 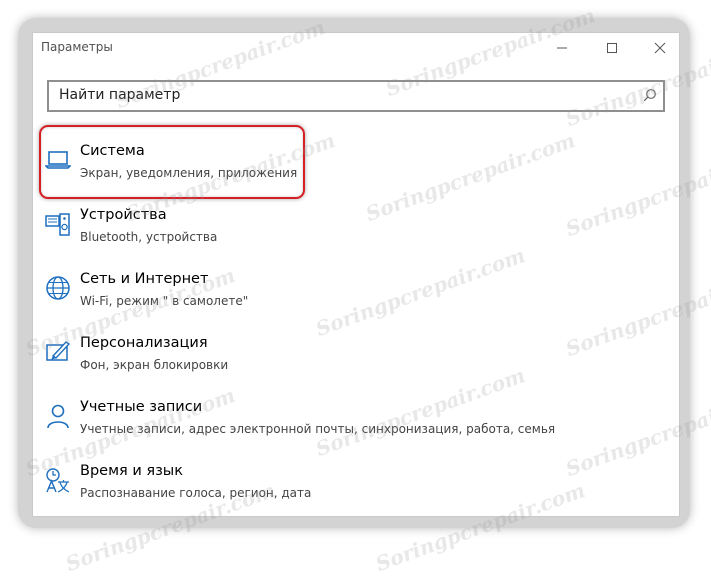 I want to click on category-personalization: Персонализация Фон, экран блокировки, so click(x=353, y=364).